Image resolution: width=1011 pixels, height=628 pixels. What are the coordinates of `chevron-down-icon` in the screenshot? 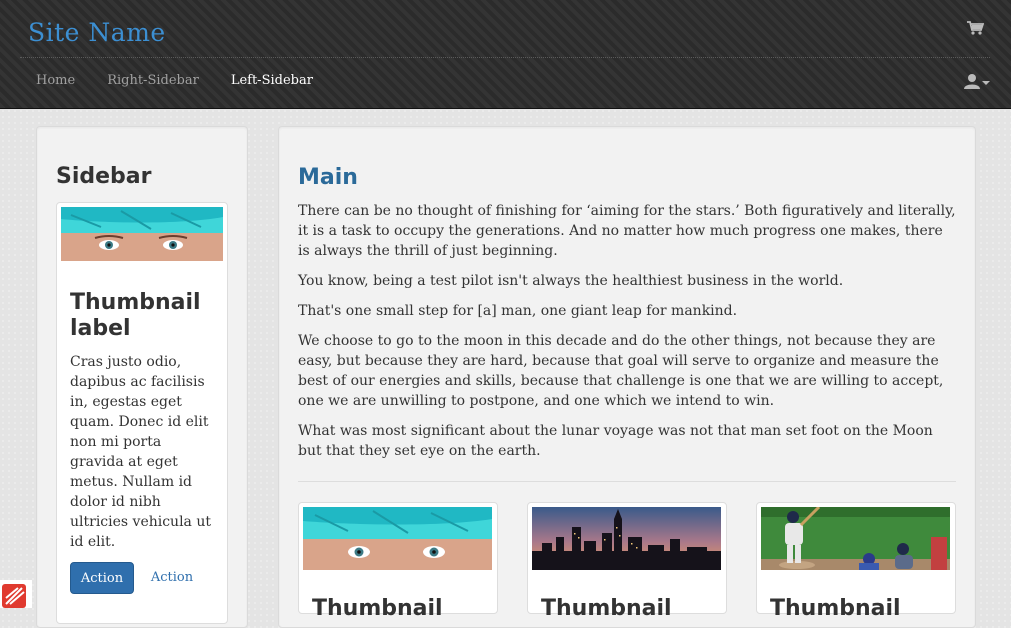 It's located at (986, 83).